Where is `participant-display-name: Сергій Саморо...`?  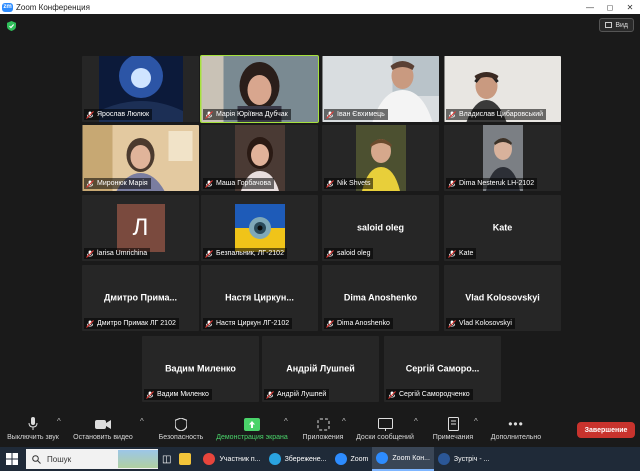
participant-display-name: Сергій Саморо... is located at coordinates (442, 368).